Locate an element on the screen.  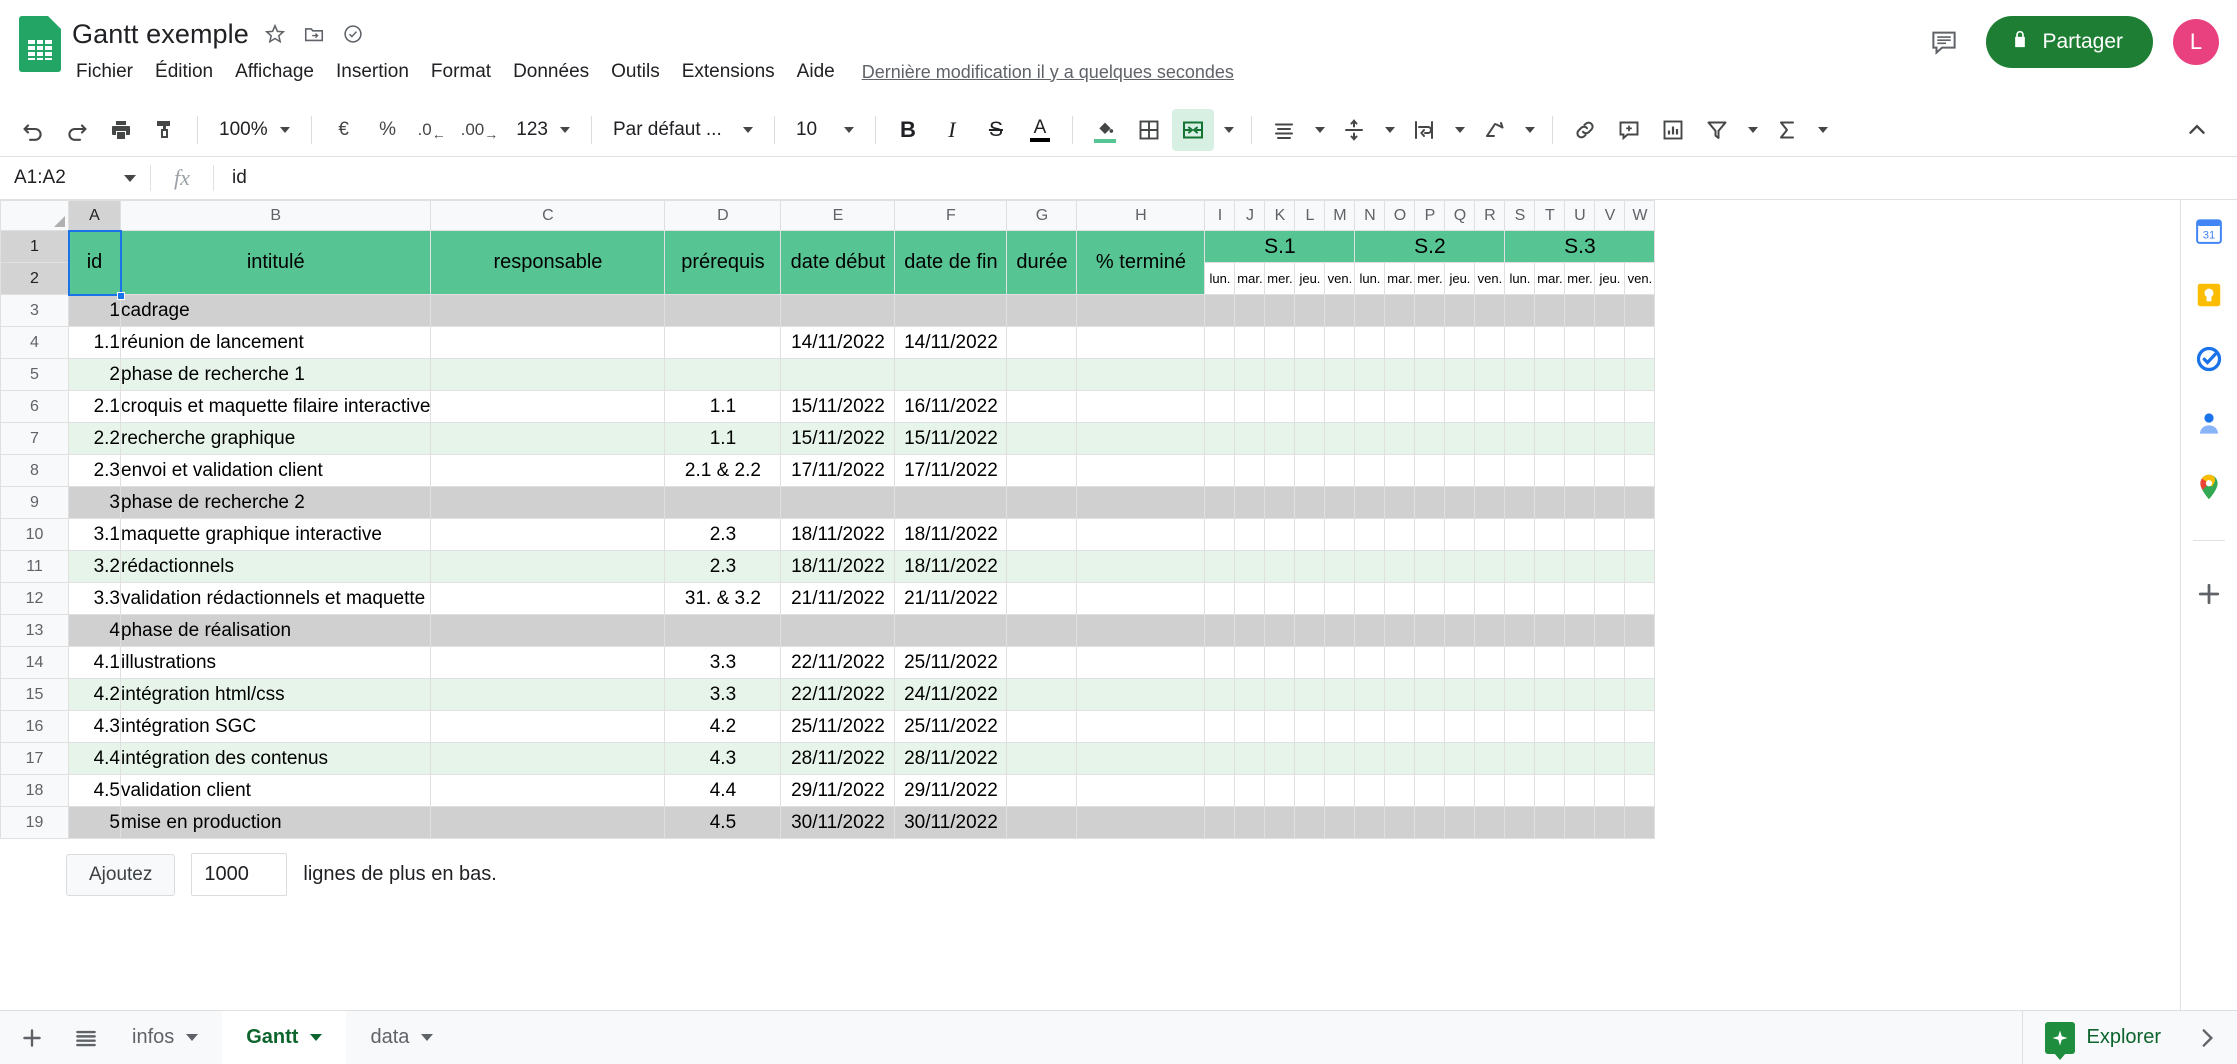
cell-prerequis: 31. & 3.2 is located at coordinates (723, 598).